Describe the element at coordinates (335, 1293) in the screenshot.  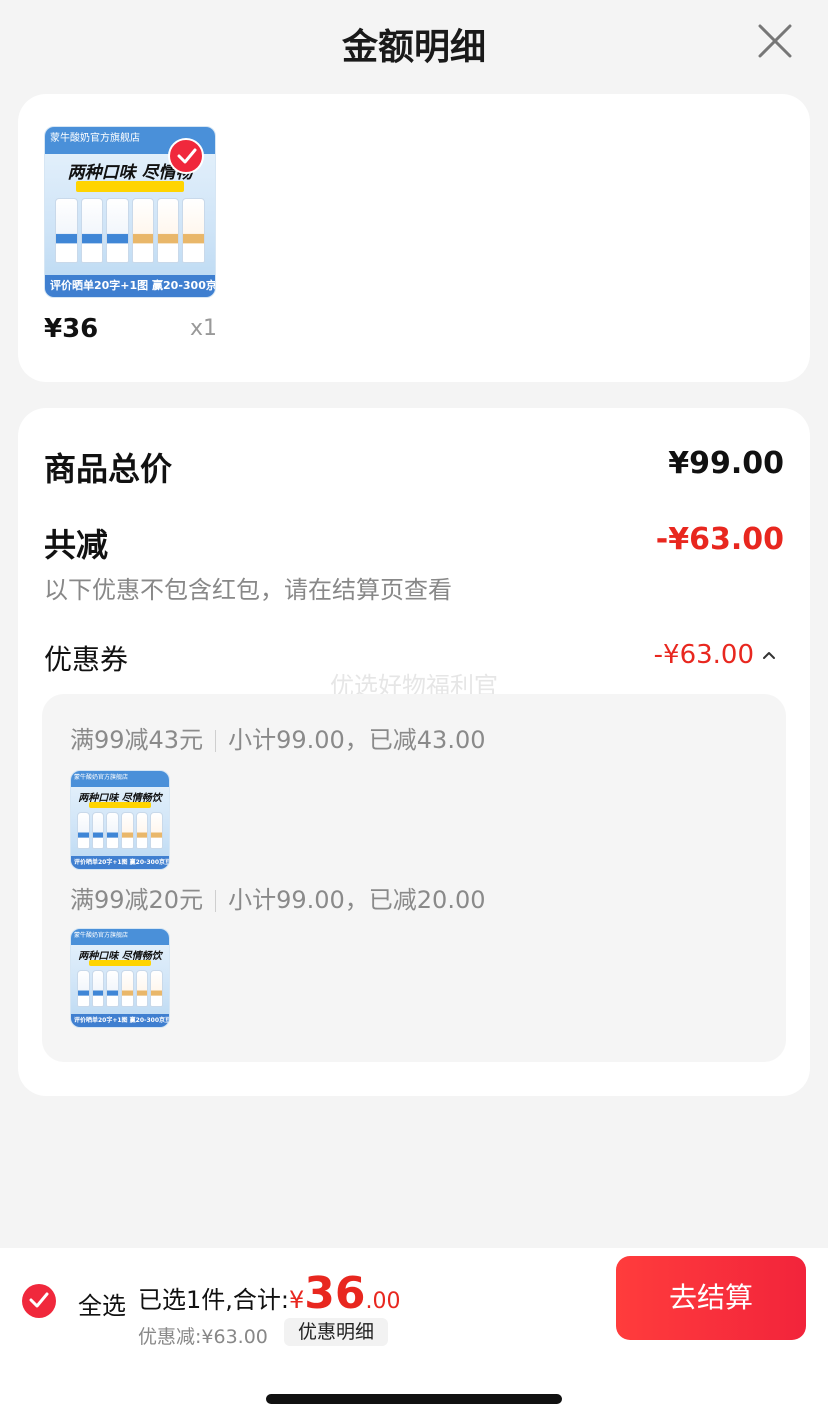
I see `summary-amount: 36` at that location.